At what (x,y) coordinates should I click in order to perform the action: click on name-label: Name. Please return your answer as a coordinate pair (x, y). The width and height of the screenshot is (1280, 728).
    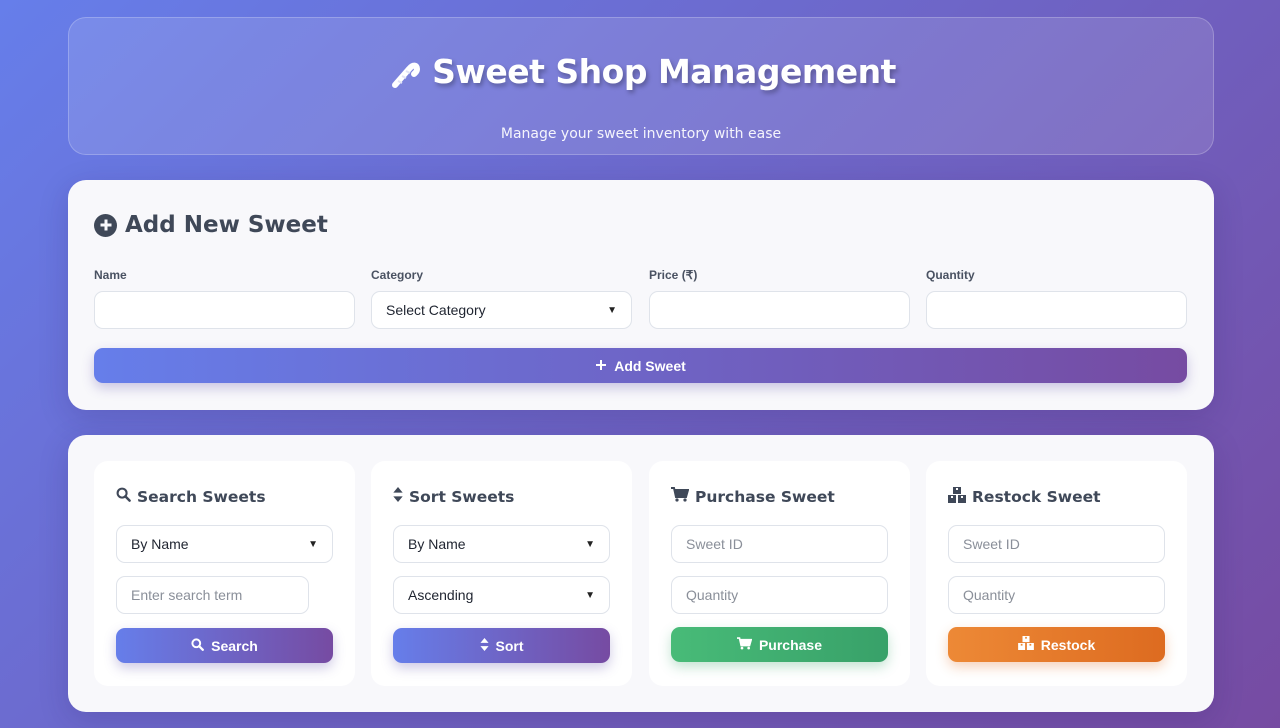
    Looking at the image, I should click on (110, 275).